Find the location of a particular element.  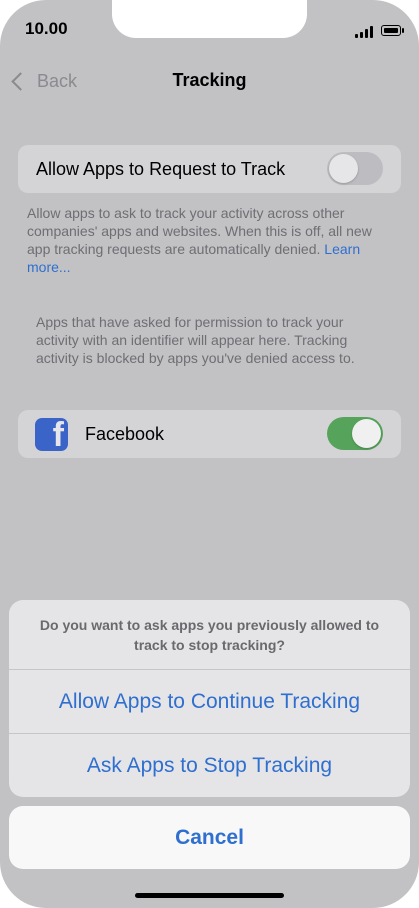

cancel-button: Cancel is located at coordinates (209, 837).